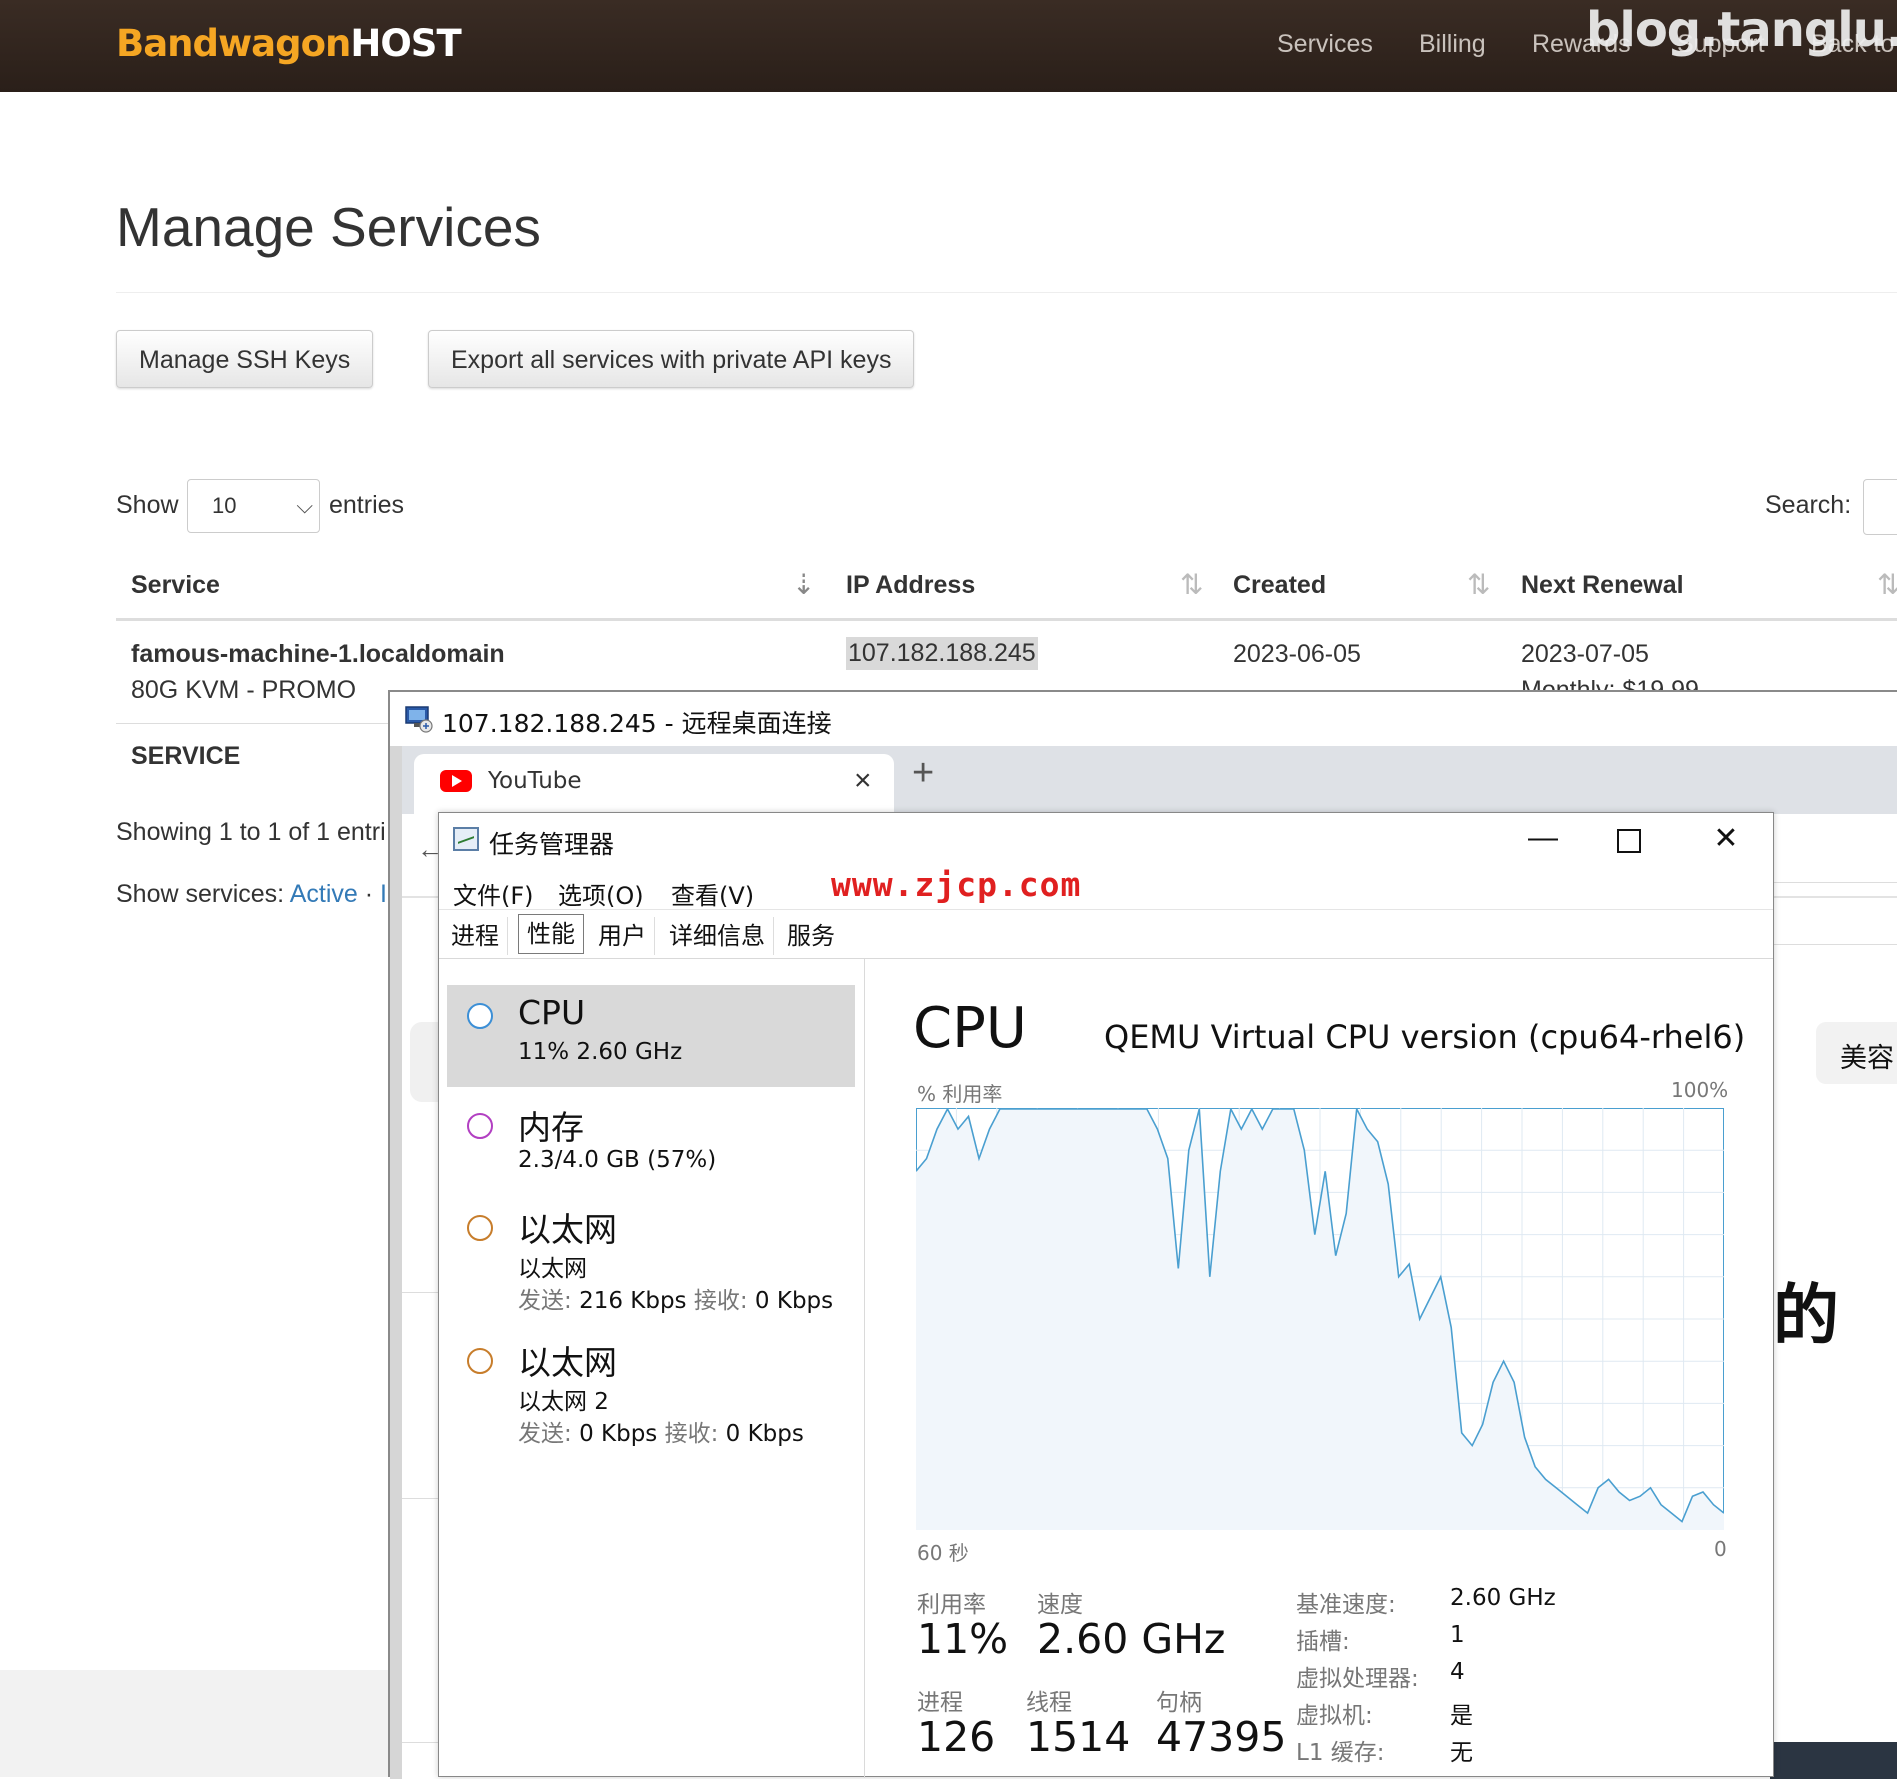  Describe the element at coordinates (567, 1229) in the screenshot. I see `perf-item-title: 以太网` at that location.